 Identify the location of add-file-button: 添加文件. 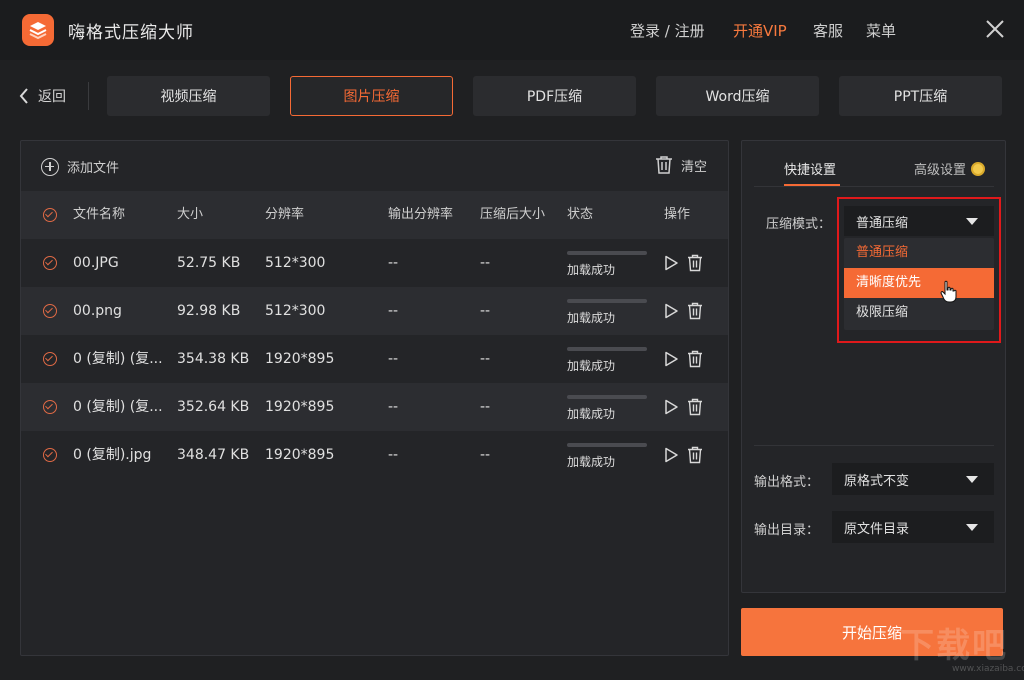
(80, 166).